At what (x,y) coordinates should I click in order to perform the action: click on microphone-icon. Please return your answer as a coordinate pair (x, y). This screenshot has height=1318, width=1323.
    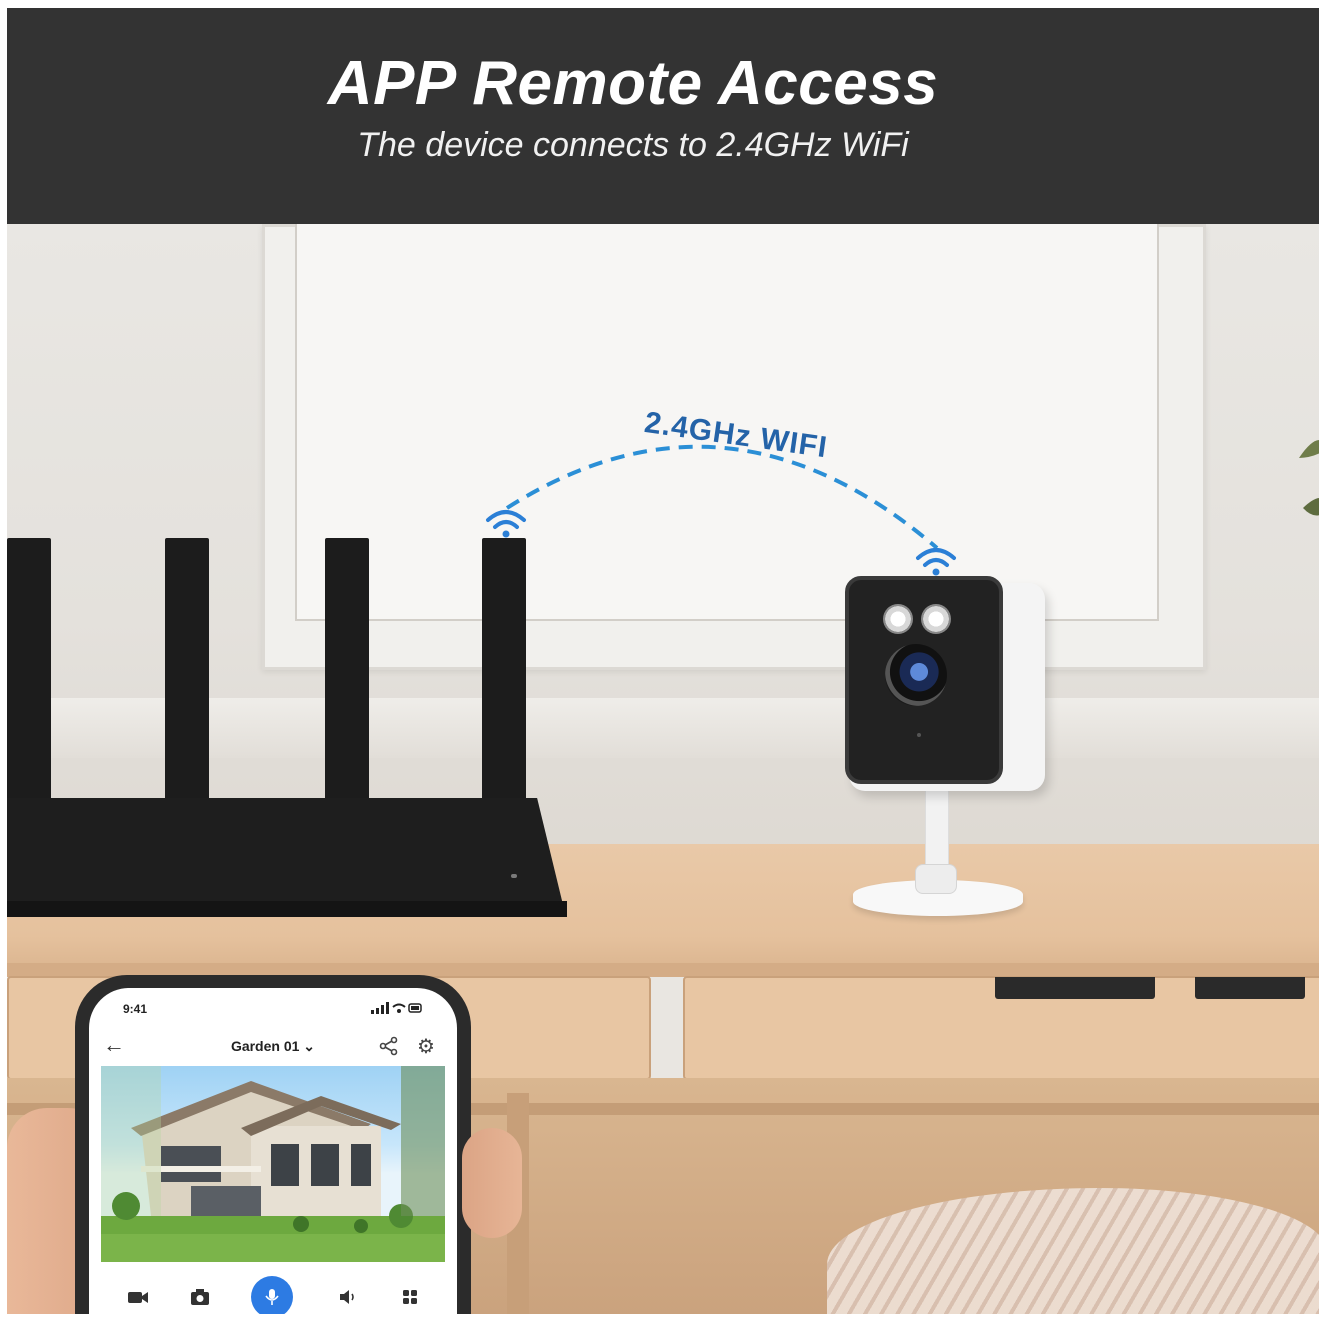
    Looking at the image, I should click on (272, 1297).